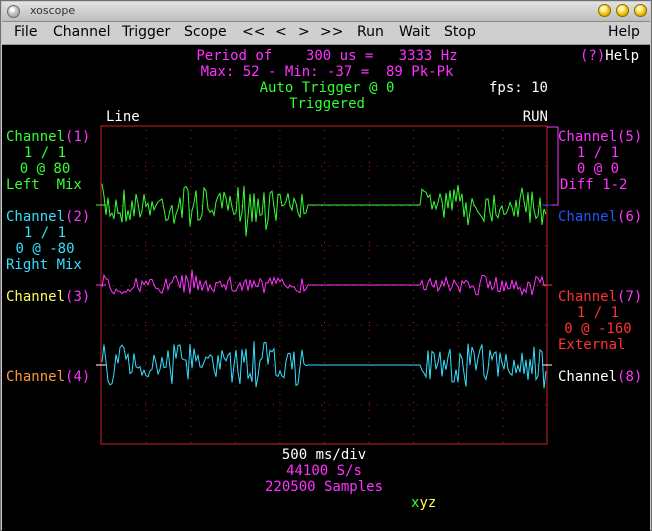  Describe the element at coordinates (640, 10) in the screenshot. I see `close-icon` at that location.